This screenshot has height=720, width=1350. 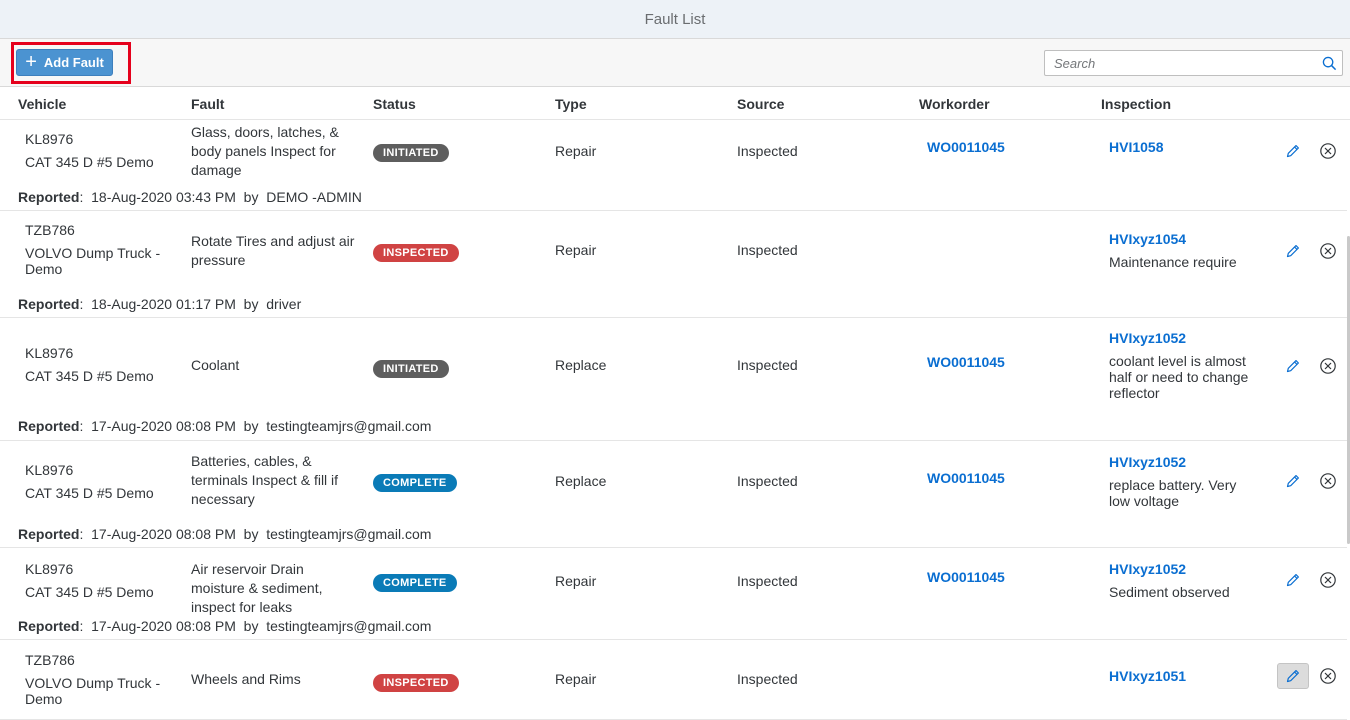 I want to click on status-badge: COMPLETE, so click(x=415, y=483).